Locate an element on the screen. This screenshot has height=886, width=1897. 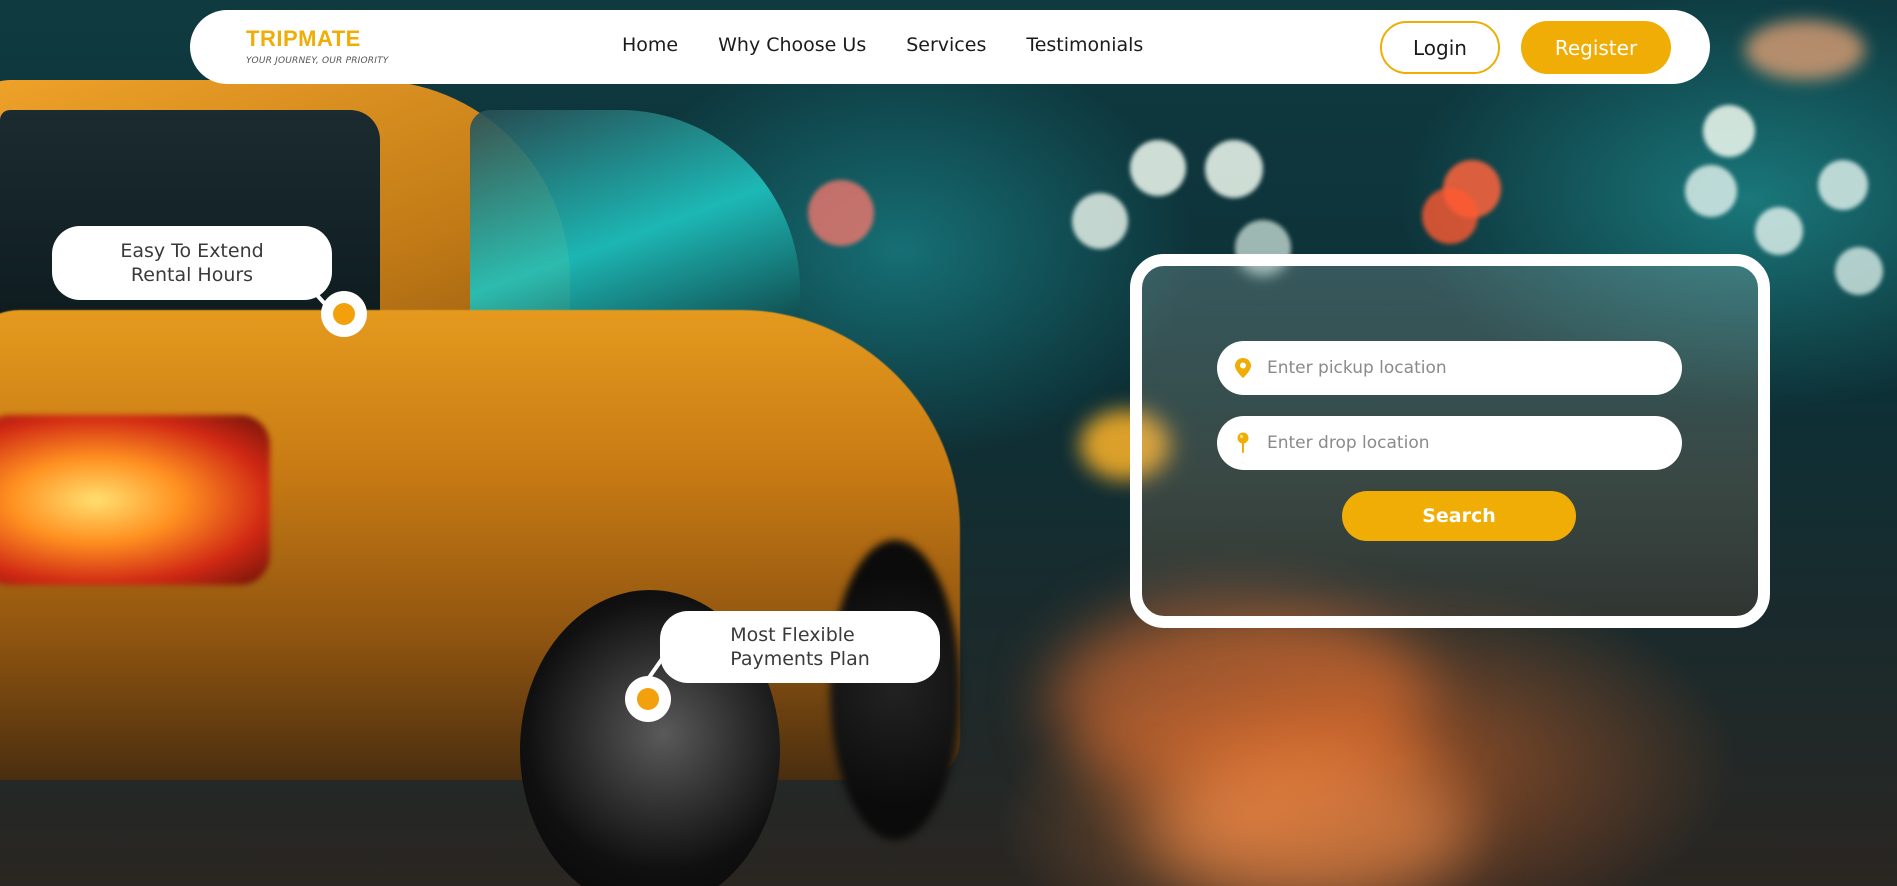
brand-tagline: YOUR JOURNEY, OUR PRIORITY is located at coordinates (317, 61).